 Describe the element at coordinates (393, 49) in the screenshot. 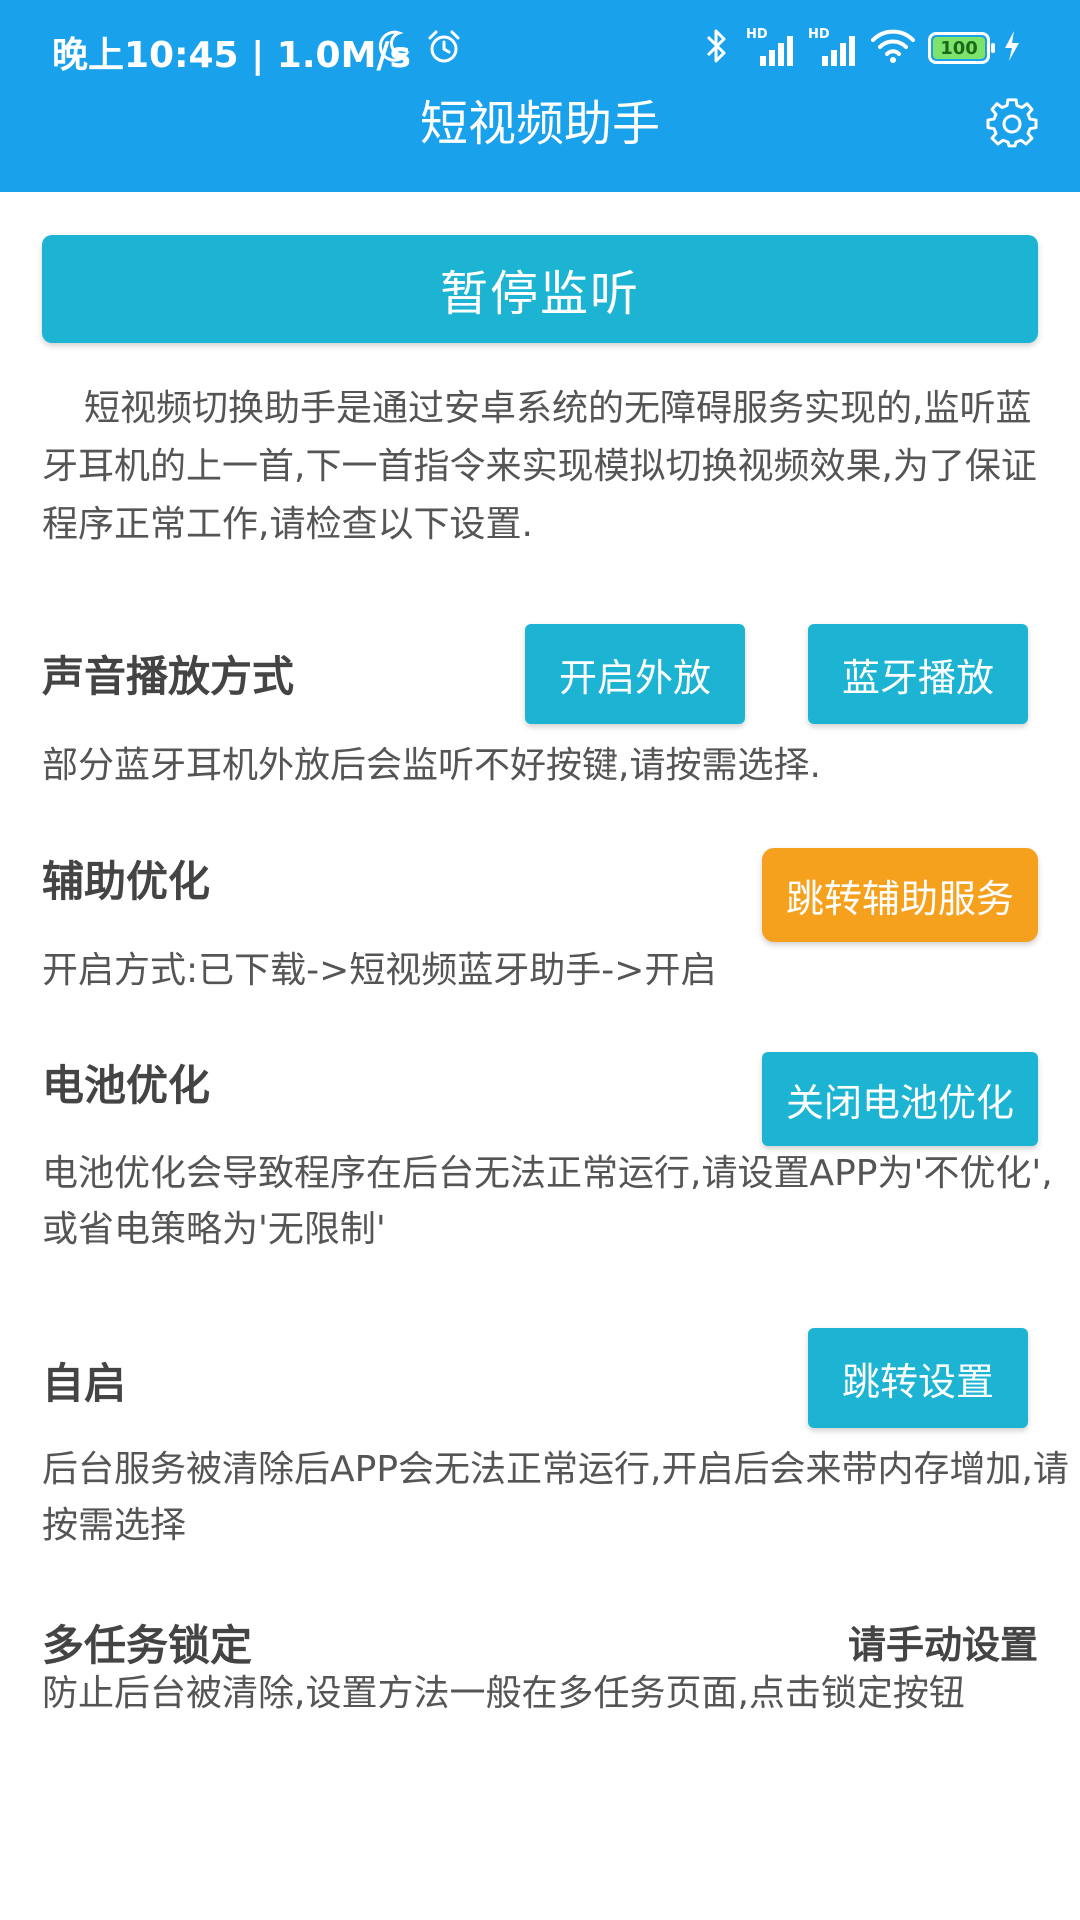

I see `moon-icon` at that location.